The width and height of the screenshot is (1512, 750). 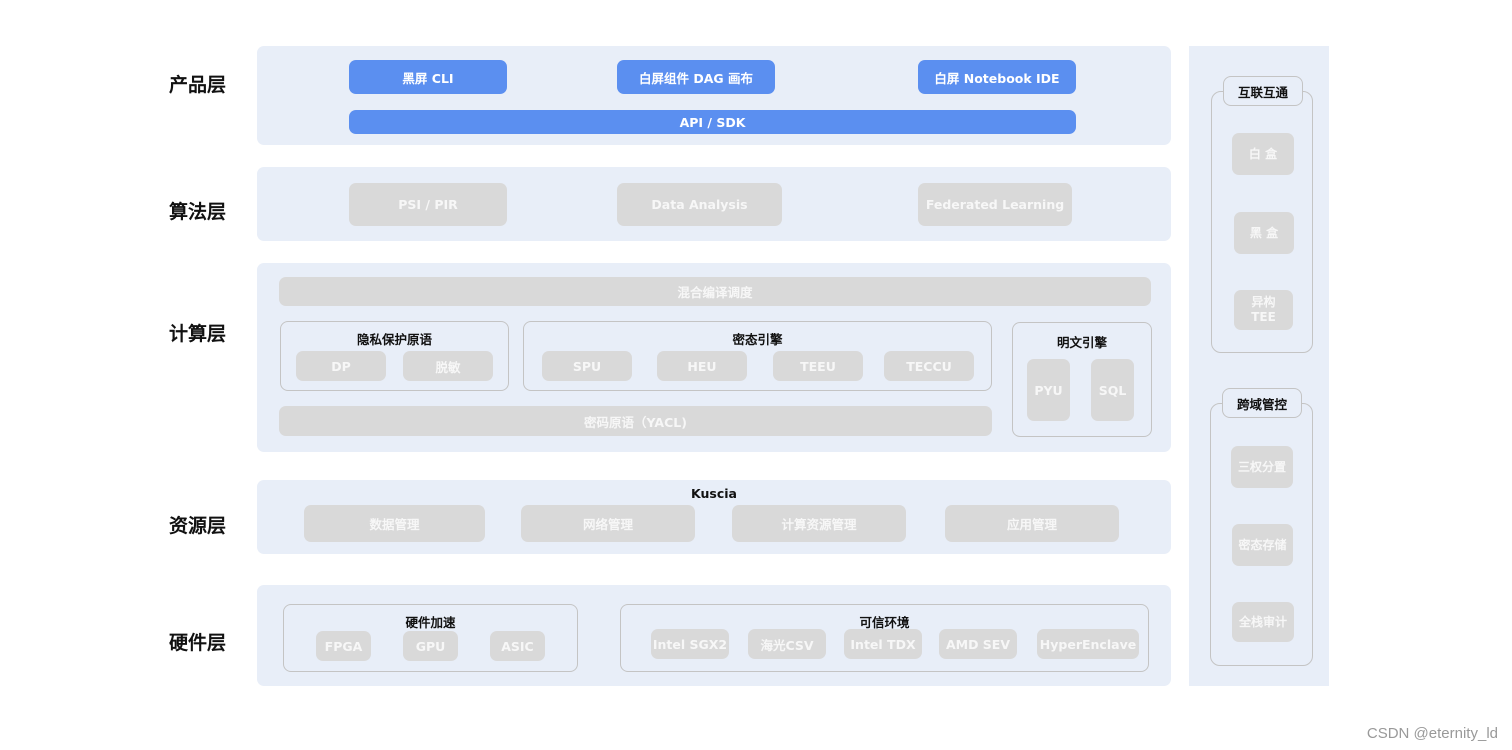 I want to click on gov-encrypted-storage: 密态存储, so click(x=1262, y=545).